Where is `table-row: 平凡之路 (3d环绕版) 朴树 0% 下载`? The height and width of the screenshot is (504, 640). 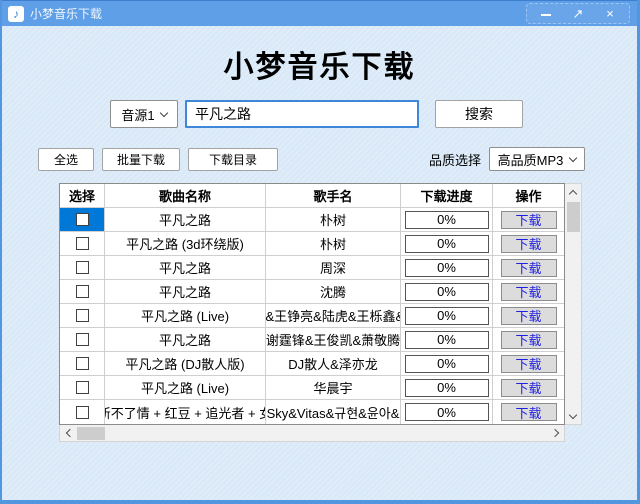
table-row: 平凡之路 (3d环绕版) 朴树 0% 下载 is located at coordinates (312, 244).